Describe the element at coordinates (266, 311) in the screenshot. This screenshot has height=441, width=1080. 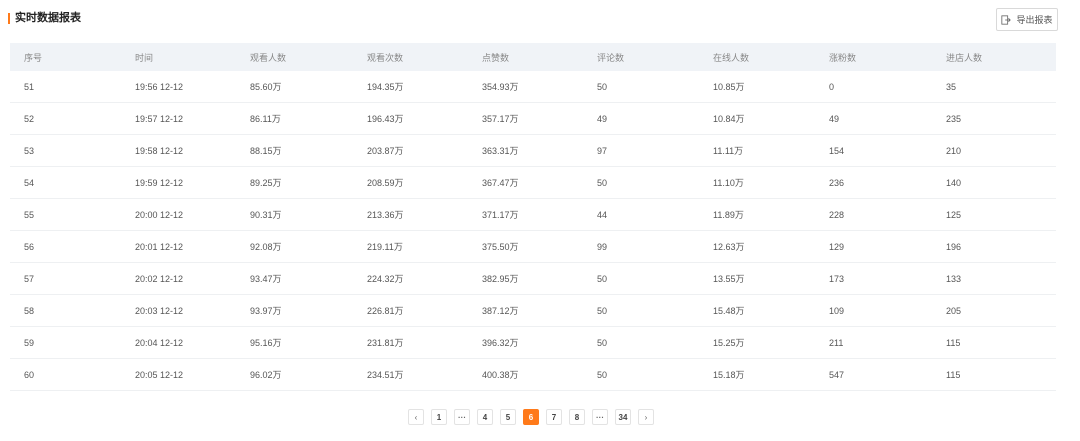
I see `table-cell: 93.97万` at that location.